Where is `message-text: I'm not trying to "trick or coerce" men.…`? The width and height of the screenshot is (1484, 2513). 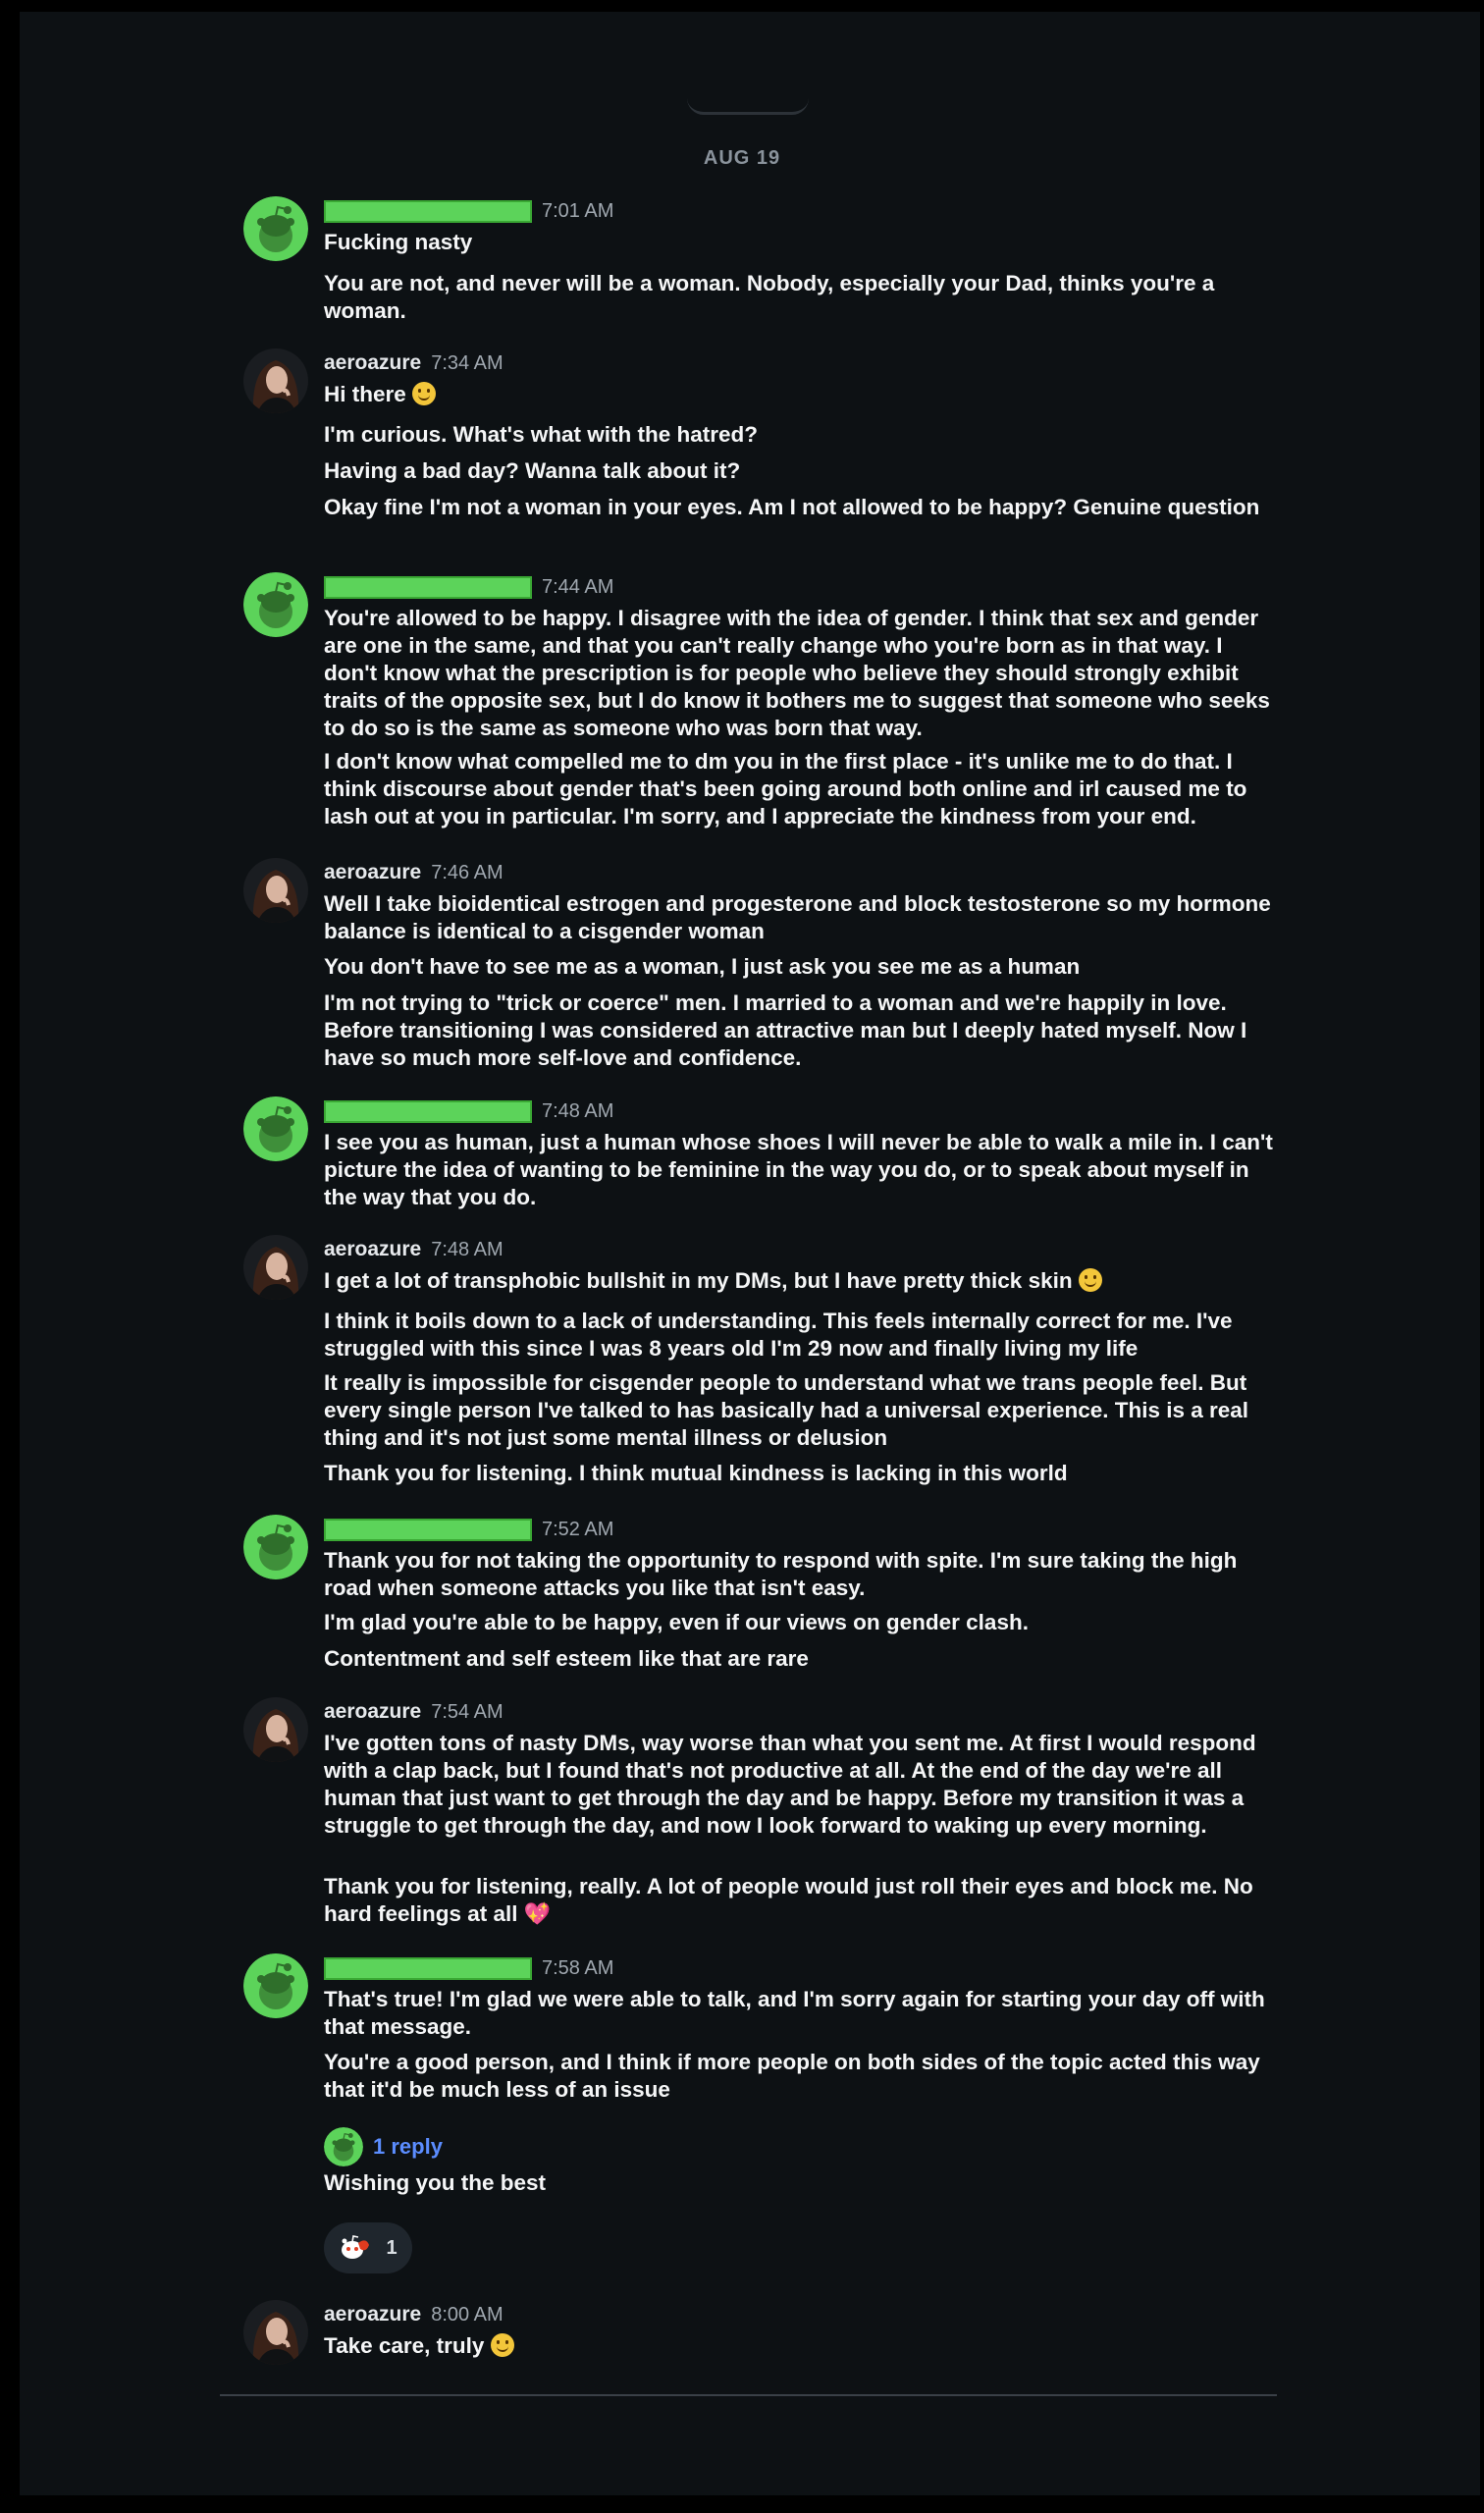 message-text: I'm not trying to "trick or coerce" men.… is located at coordinates (785, 1030).